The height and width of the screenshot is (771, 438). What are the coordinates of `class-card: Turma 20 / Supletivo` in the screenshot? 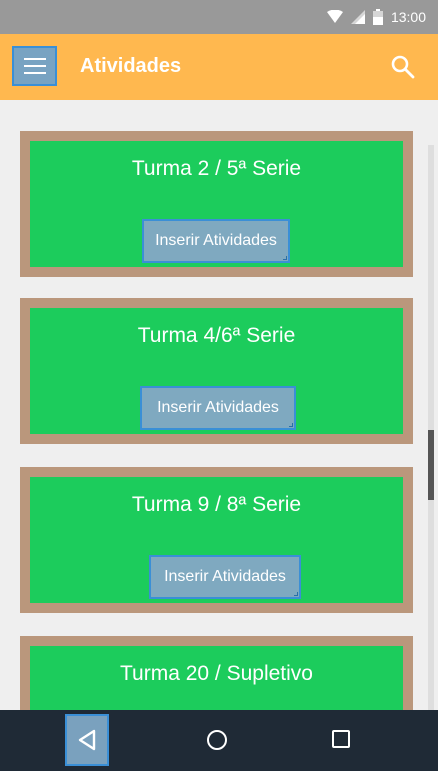 It's located at (216, 673).